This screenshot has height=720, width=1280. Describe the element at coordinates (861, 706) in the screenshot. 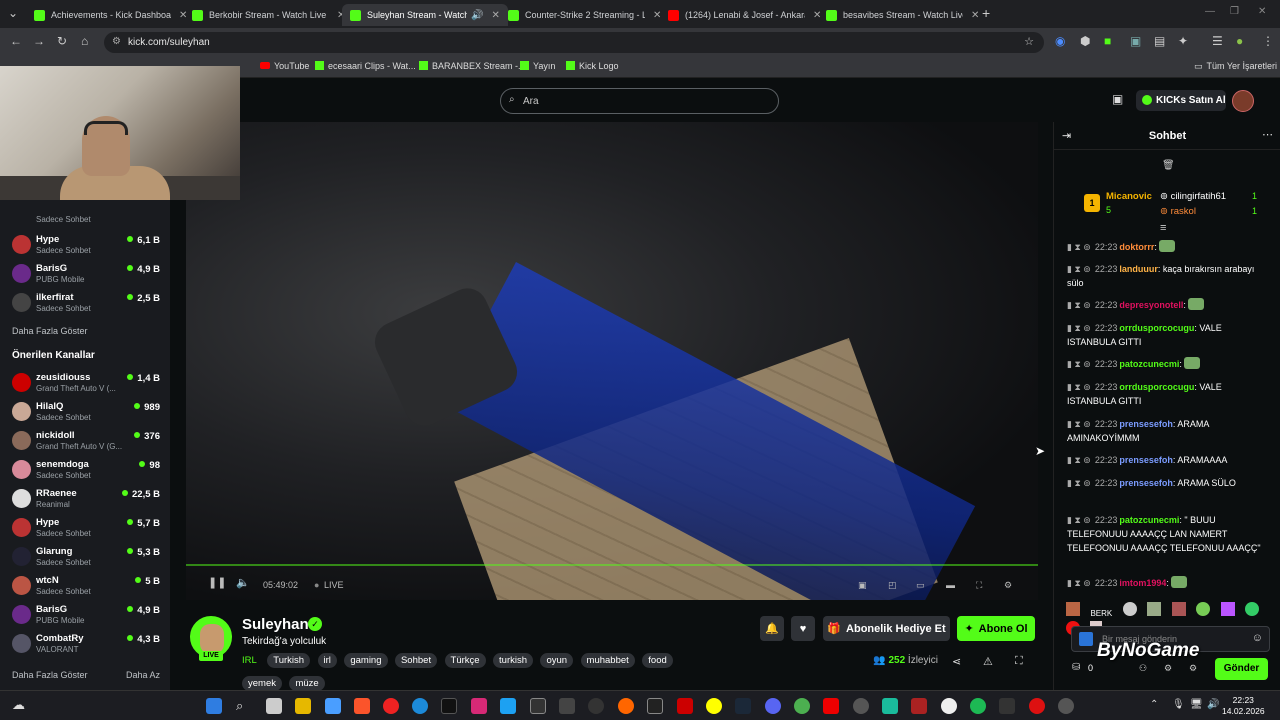

I see `obs-icon` at that location.